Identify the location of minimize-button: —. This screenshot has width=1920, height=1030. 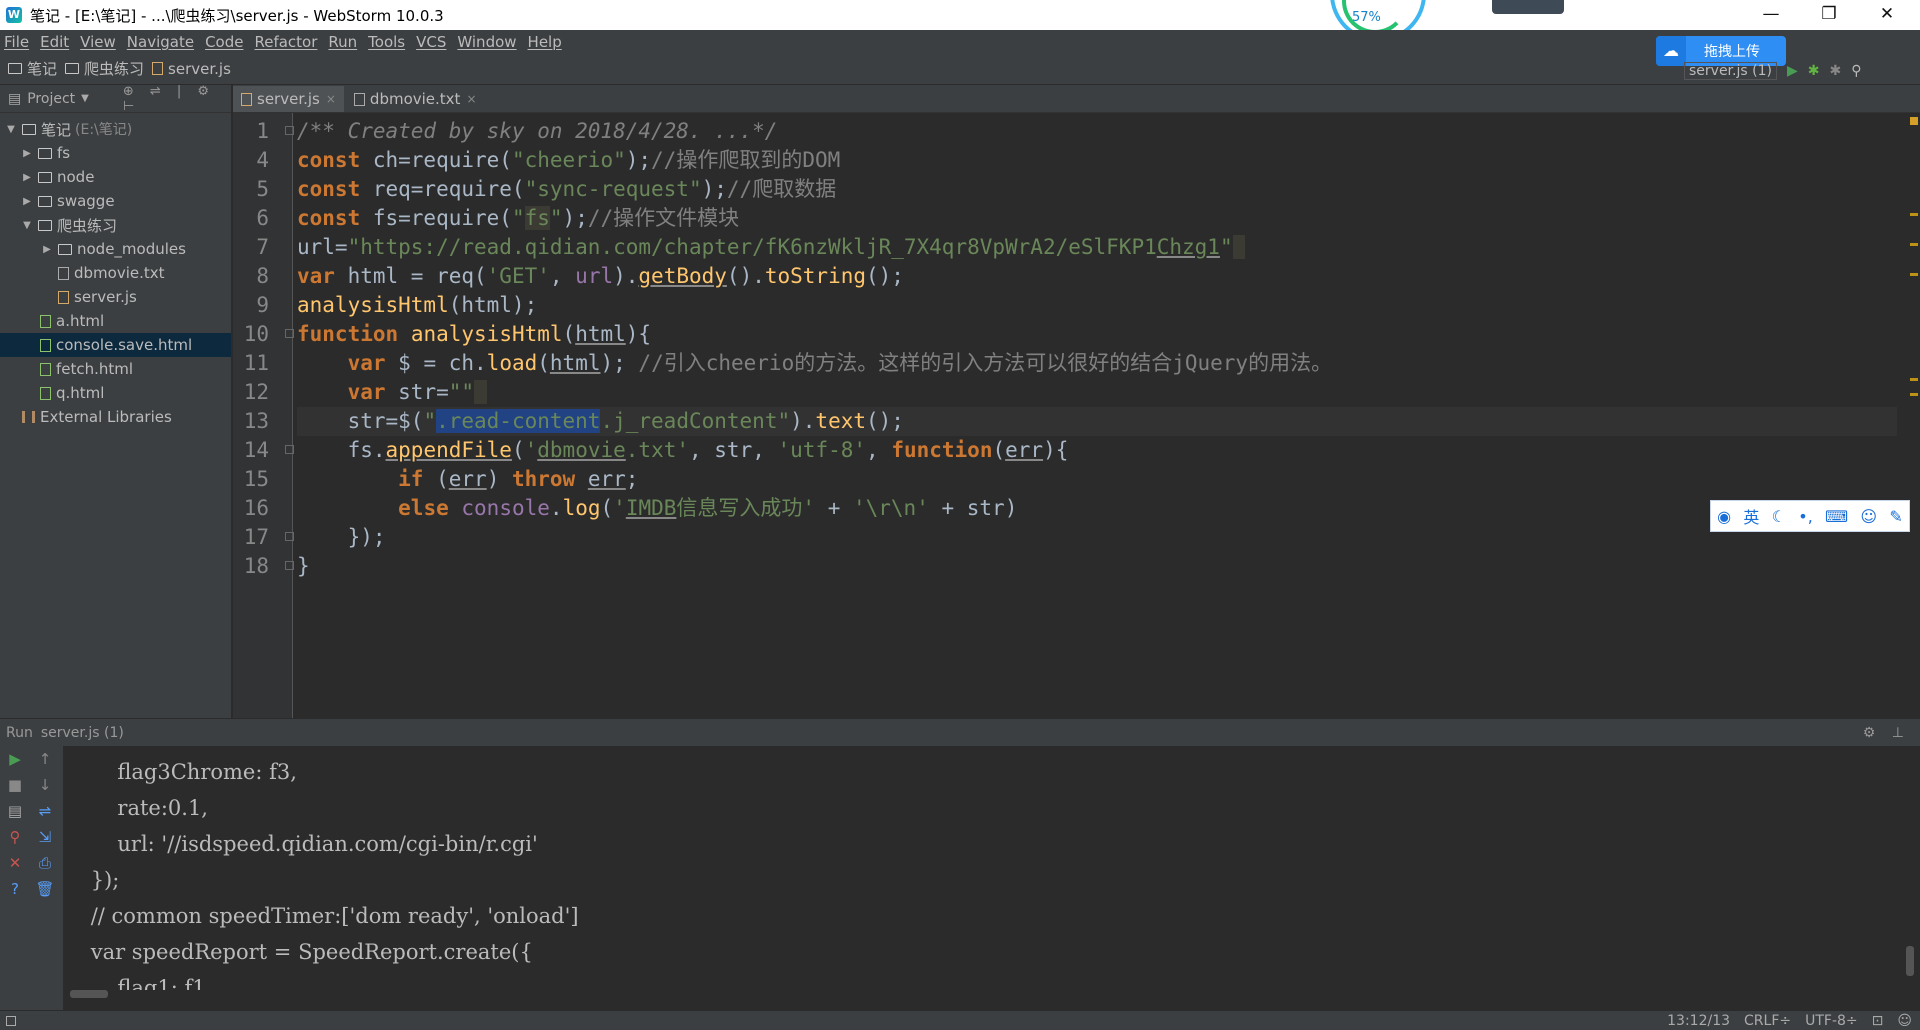
(1771, 15).